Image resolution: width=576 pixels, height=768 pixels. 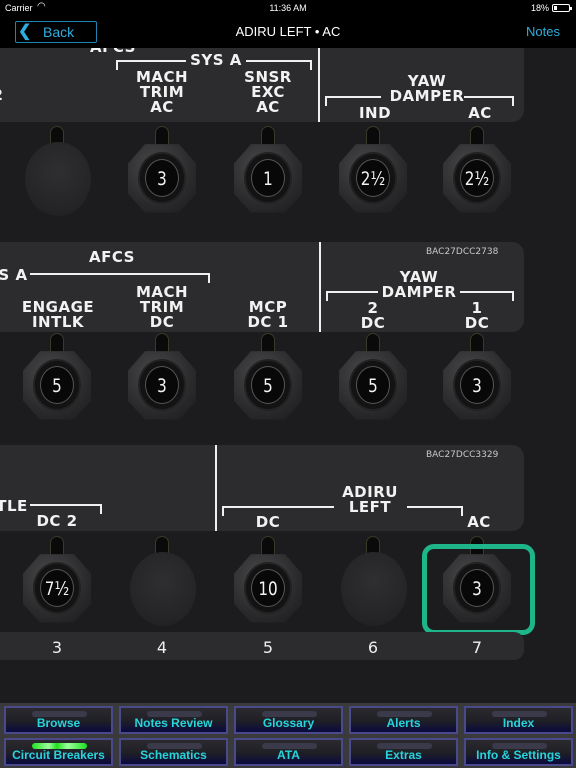 What do you see at coordinates (268, 589) in the screenshot?
I see `circuit-breaker: 10` at bounding box center [268, 589].